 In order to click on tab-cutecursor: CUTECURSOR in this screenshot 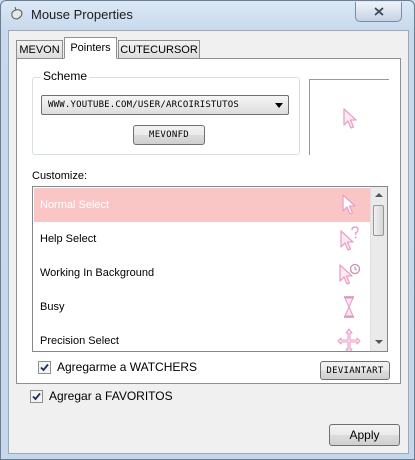, I will do `click(159, 49)`.